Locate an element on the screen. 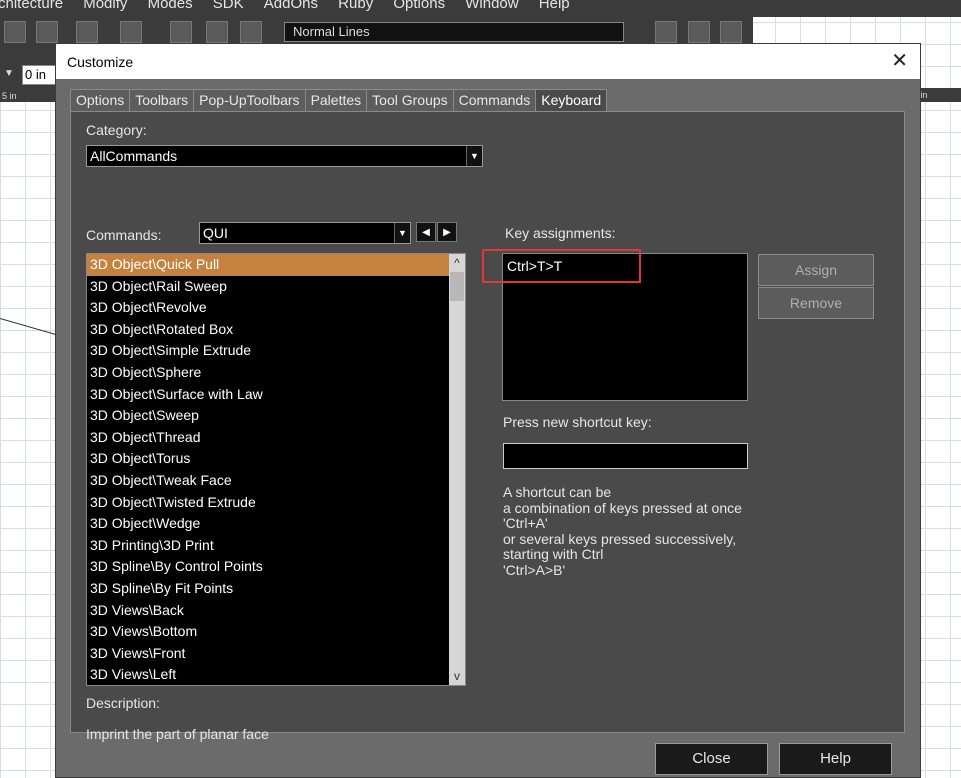 The height and width of the screenshot is (778, 961). line-style-select: Normal Lines is located at coordinates (454, 32).